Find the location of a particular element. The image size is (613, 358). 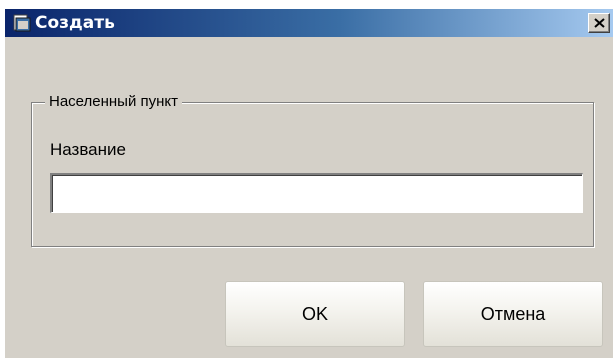

close-icon is located at coordinates (599, 23).